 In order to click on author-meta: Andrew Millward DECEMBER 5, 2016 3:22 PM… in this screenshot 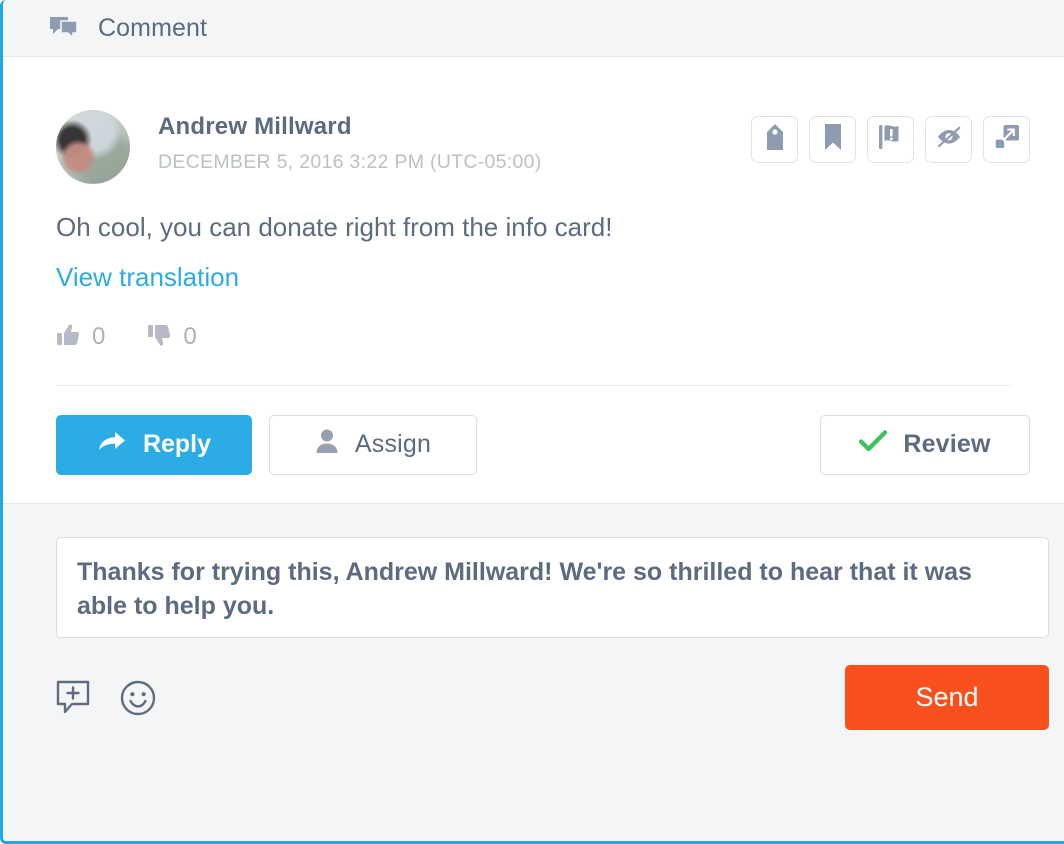, I will do `click(454, 142)`.